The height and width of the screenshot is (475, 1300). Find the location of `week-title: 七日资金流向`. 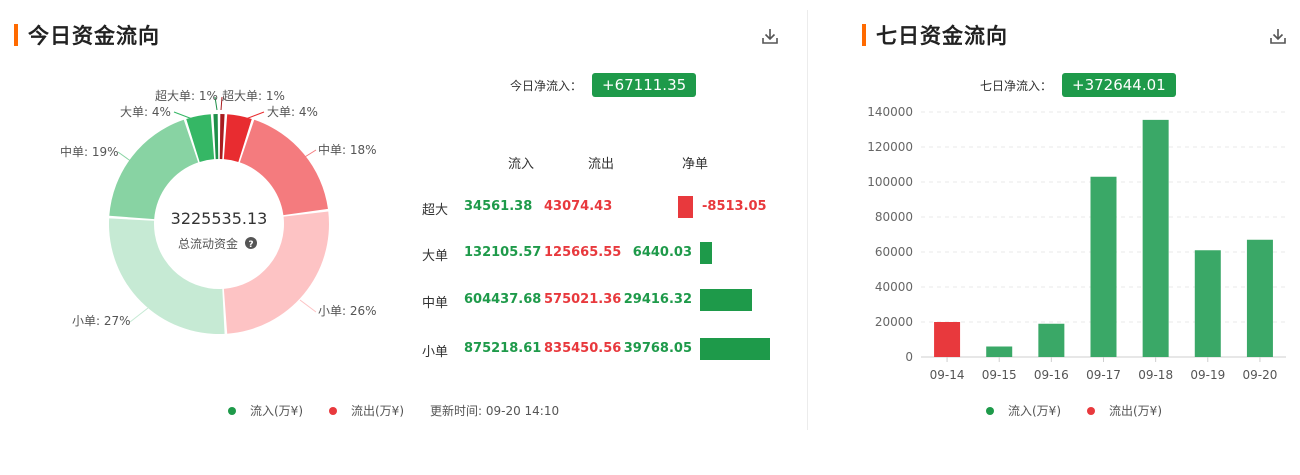

week-title: 七日资金流向 is located at coordinates (942, 36).